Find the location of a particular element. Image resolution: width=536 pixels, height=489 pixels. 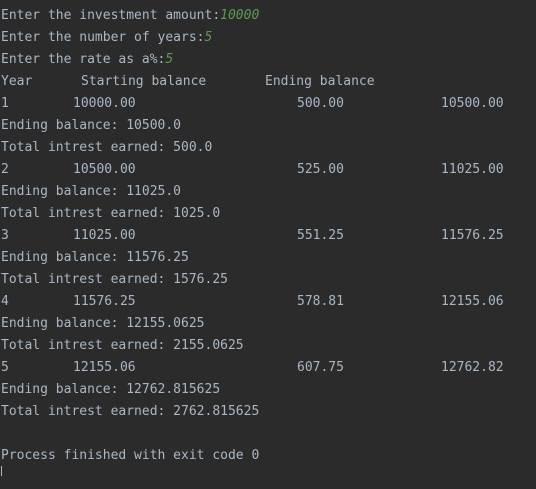

row-year: 5 is located at coordinates (5, 367).